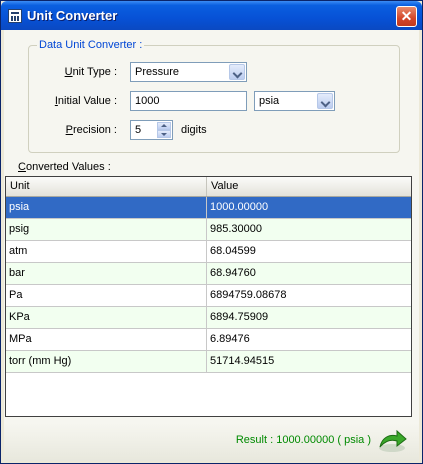 The image size is (423, 464). Describe the element at coordinates (164, 134) in the screenshot. I see `spin-down-icon` at that location.